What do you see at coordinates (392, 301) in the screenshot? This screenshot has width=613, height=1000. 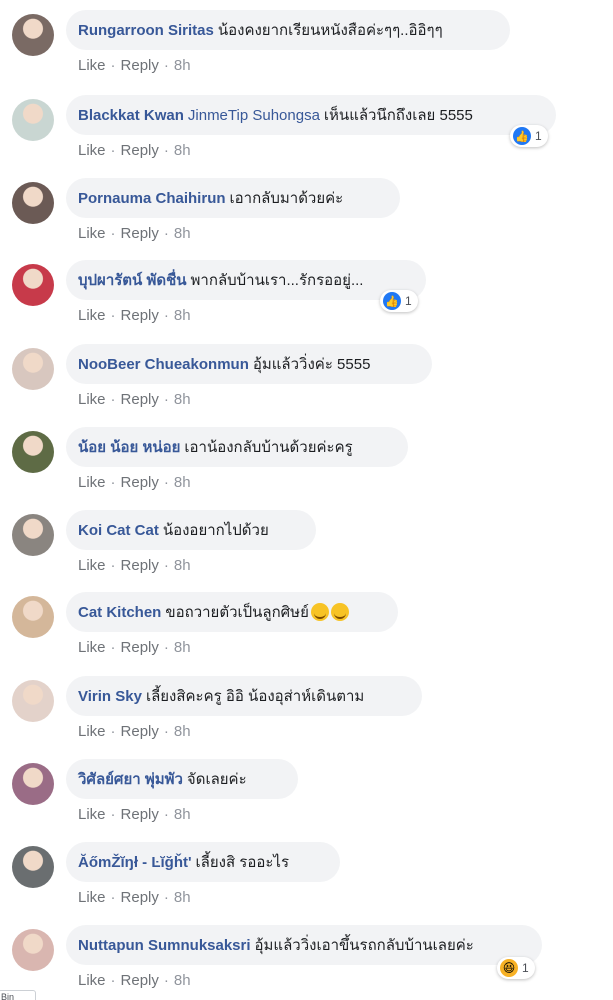 I see `like-icon: 👍` at bounding box center [392, 301].